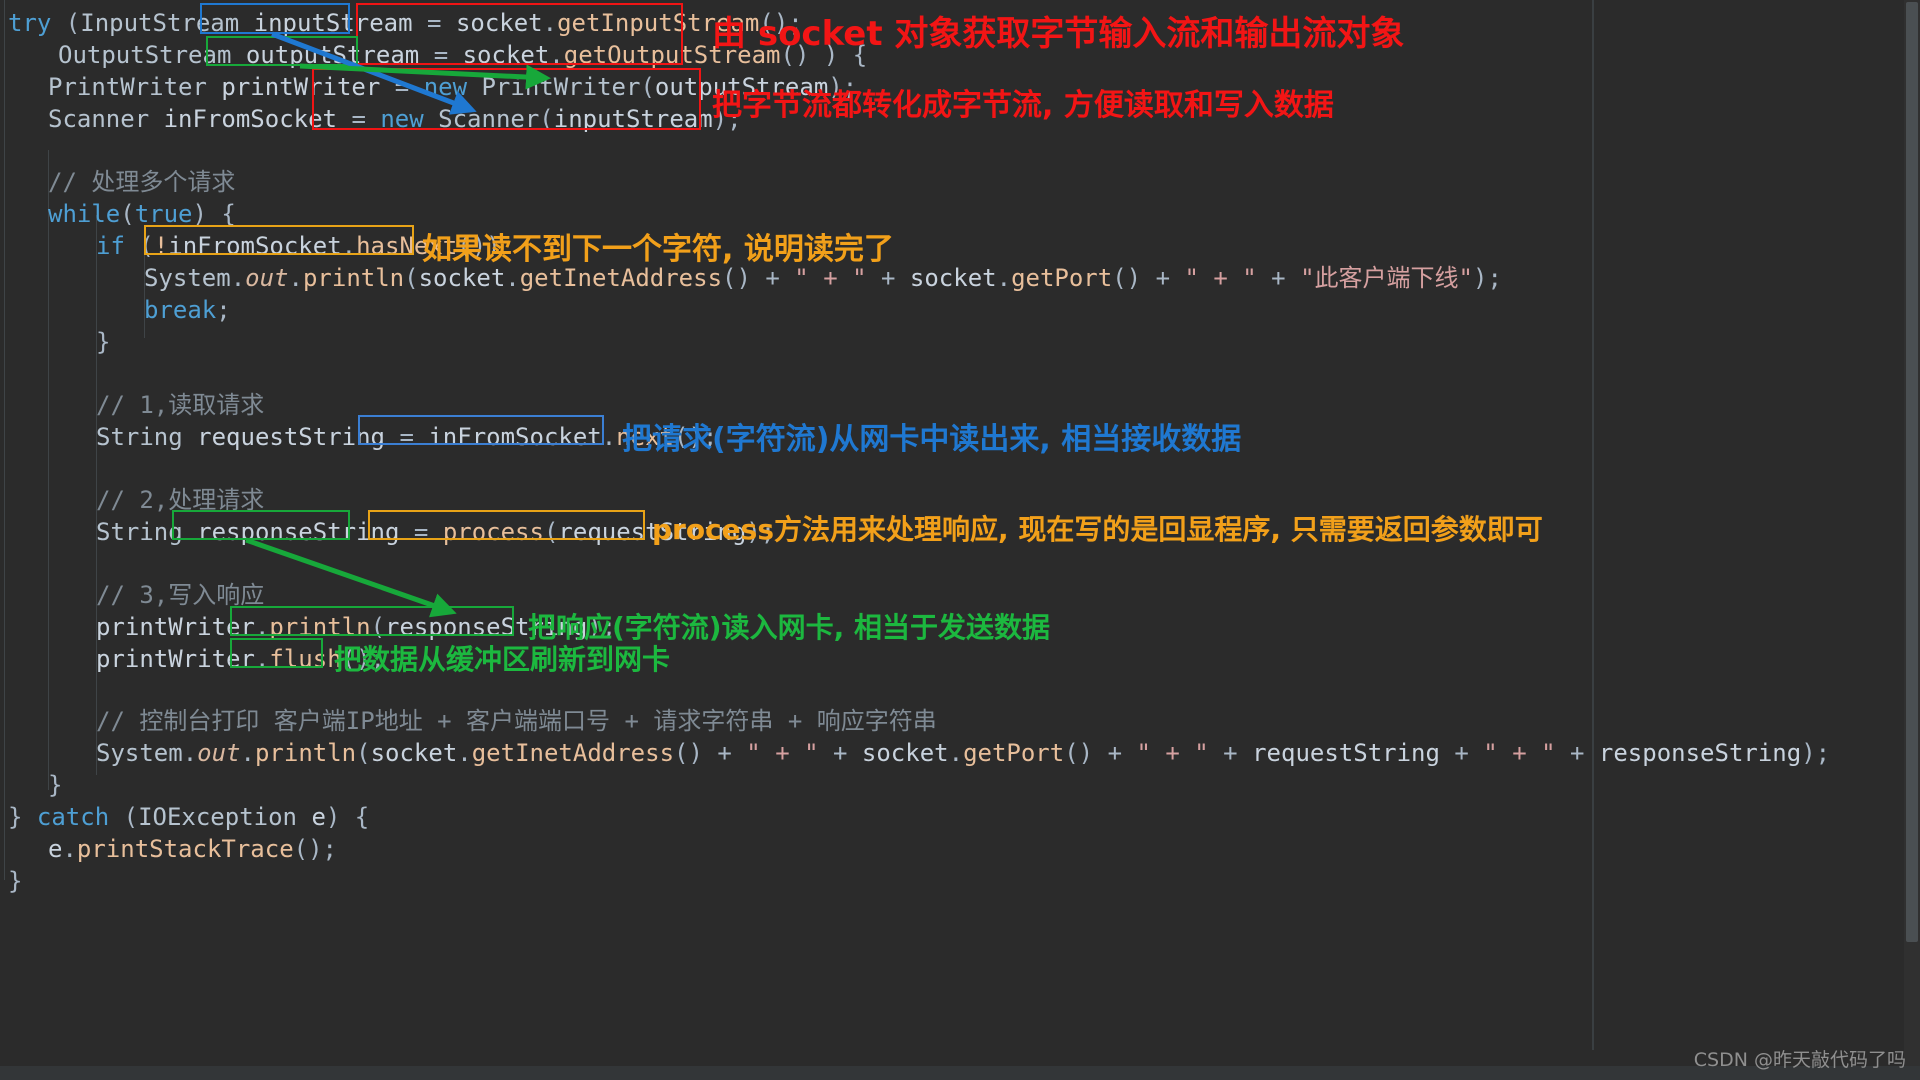 The image size is (1920, 1080). I want to click on annotation-get-streams: 由 socket 对象获取字节输入流和输出流对象, so click(1058, 34).